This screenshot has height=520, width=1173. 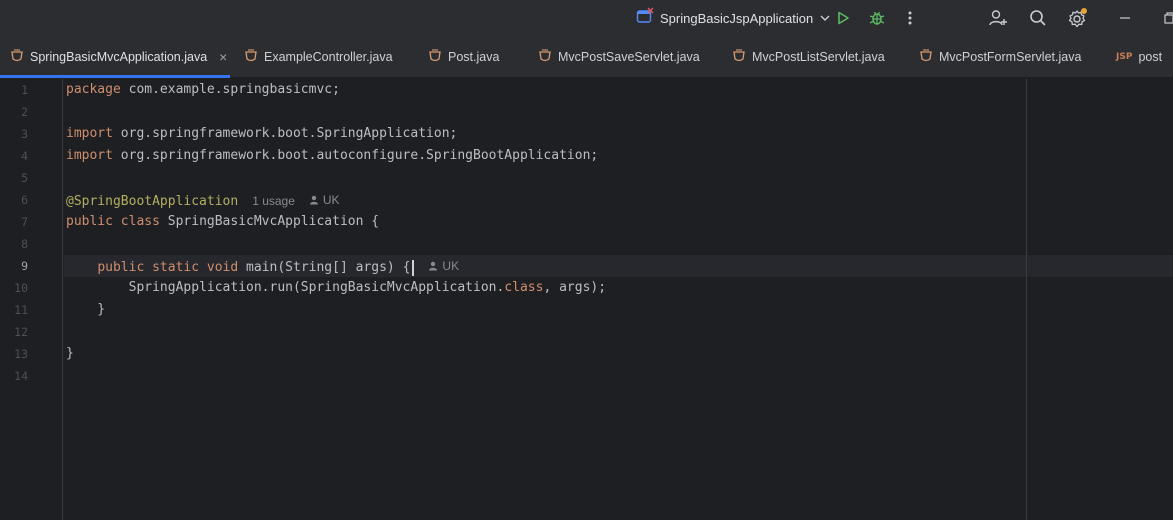 What do you see at coordinates (31, 299) in the screenshot?
I see `line-number-gutter: 1 2 3 4 5 6 7 8 9 10 11 12 13 14` at bounding box center [31, 299].